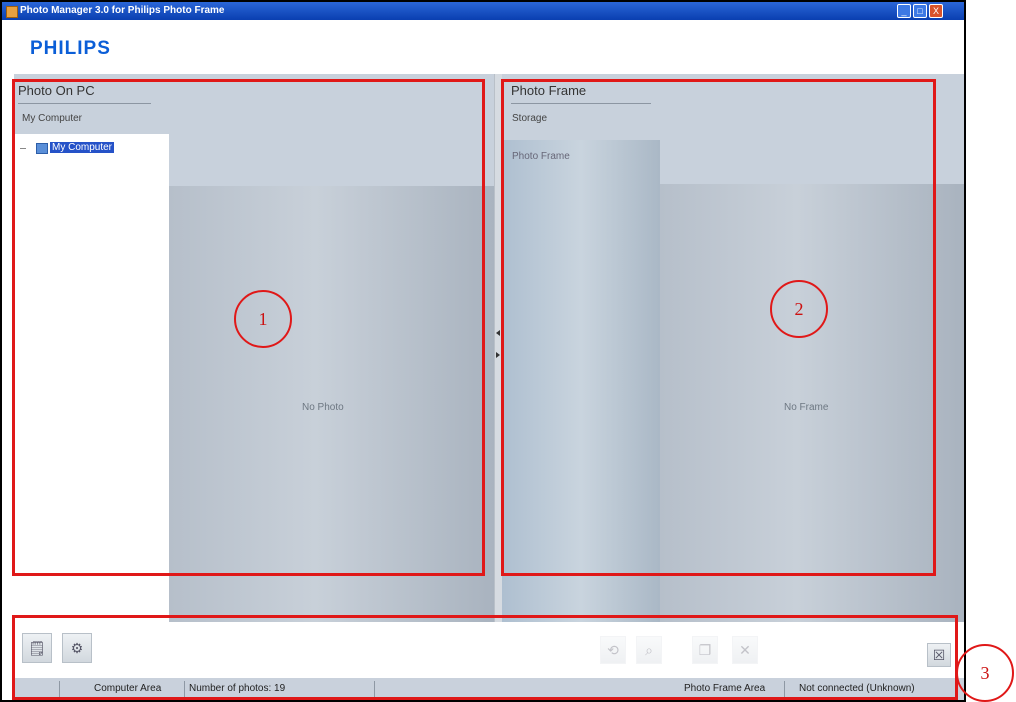 The image size is (1016, 702). I want to click on app-icon, so click(12, 12).